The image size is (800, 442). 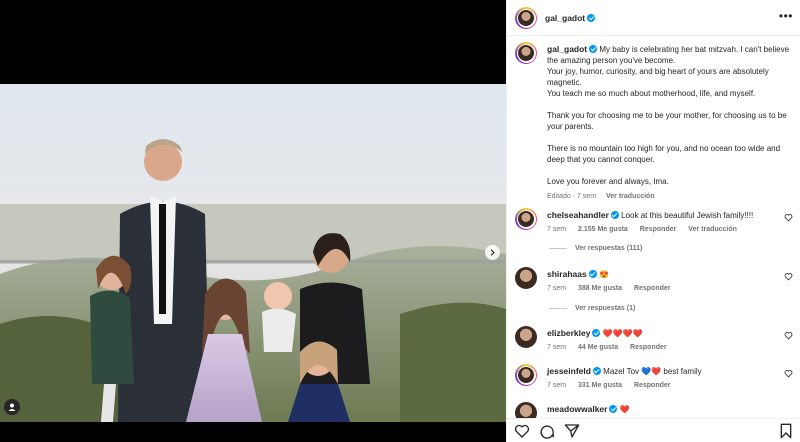 I want to click on comment-text-row: jesseinfeld Mazel Tov 💙❤️ best family, so click(x=662, y=371).